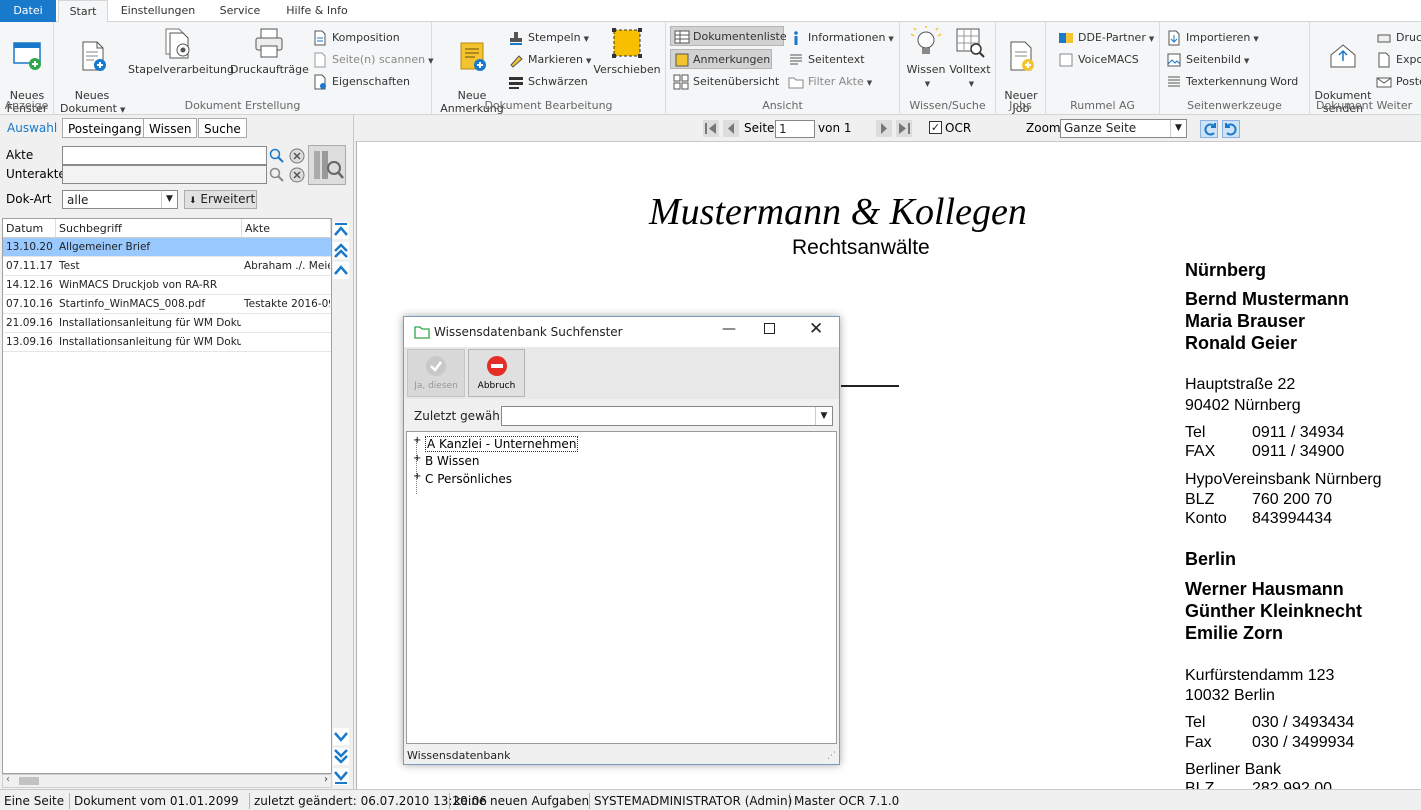 The height and width of the screenshot is (810, 1421). Describe the element at coordinates (627, 51) in the screenshot. I see `verschieben-button: Verschieben` at that location.